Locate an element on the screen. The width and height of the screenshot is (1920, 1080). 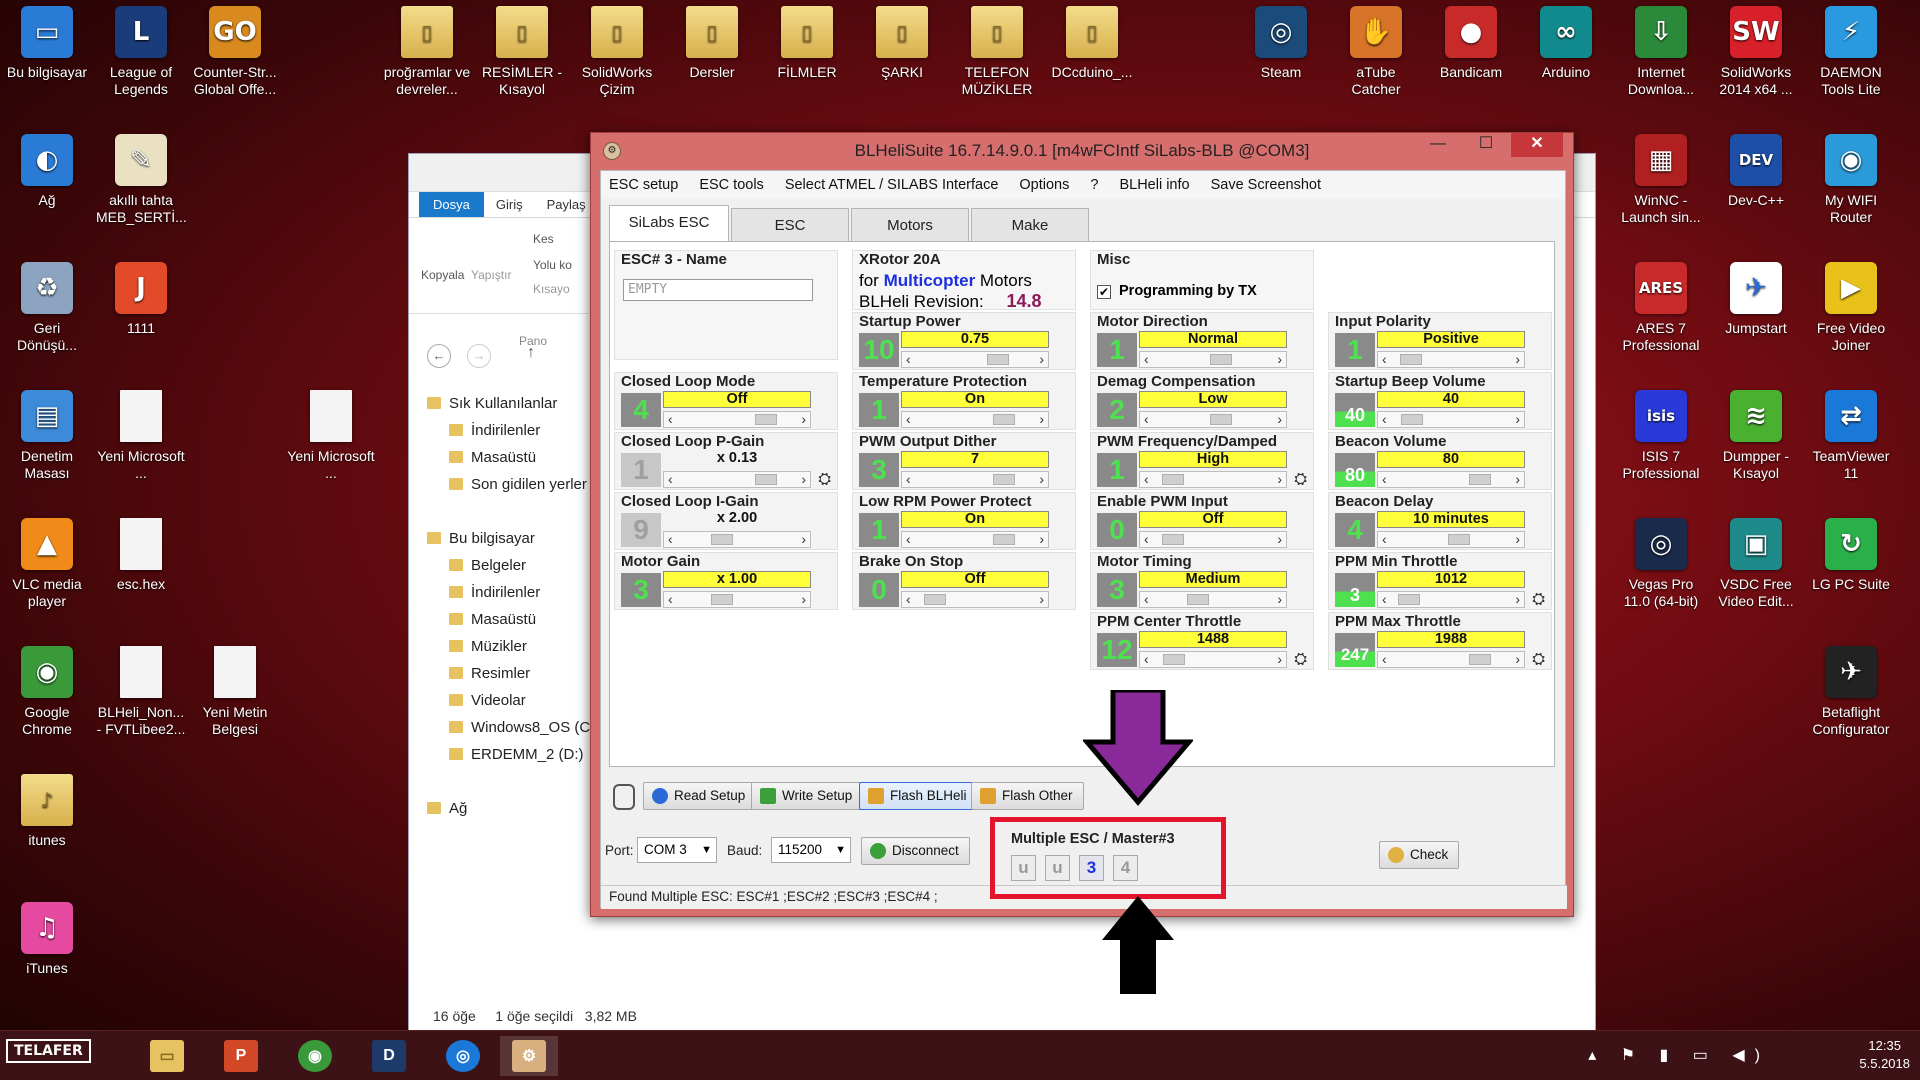
desktop-icon: ◎ Steam is located at coordinates (1281, 43).